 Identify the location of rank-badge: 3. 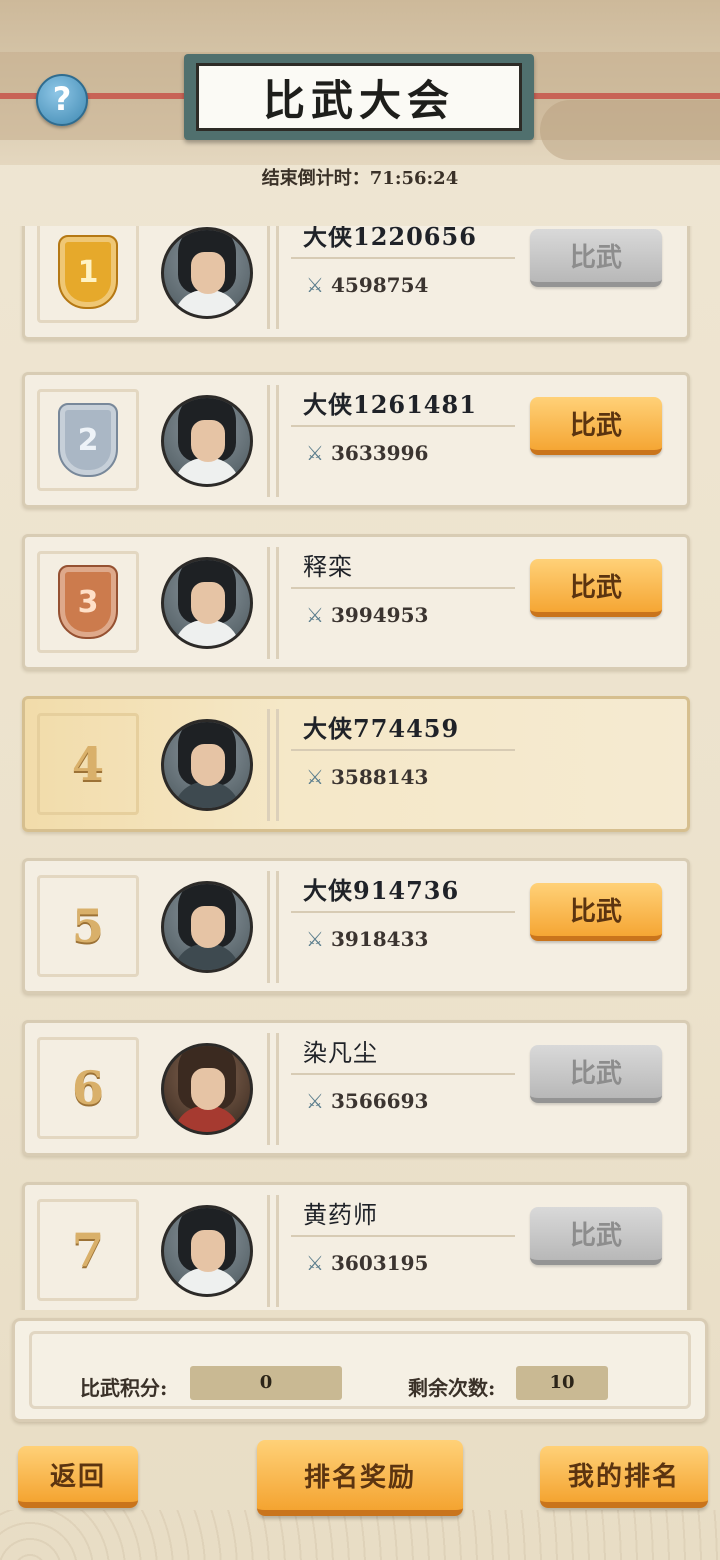
(88, 602).